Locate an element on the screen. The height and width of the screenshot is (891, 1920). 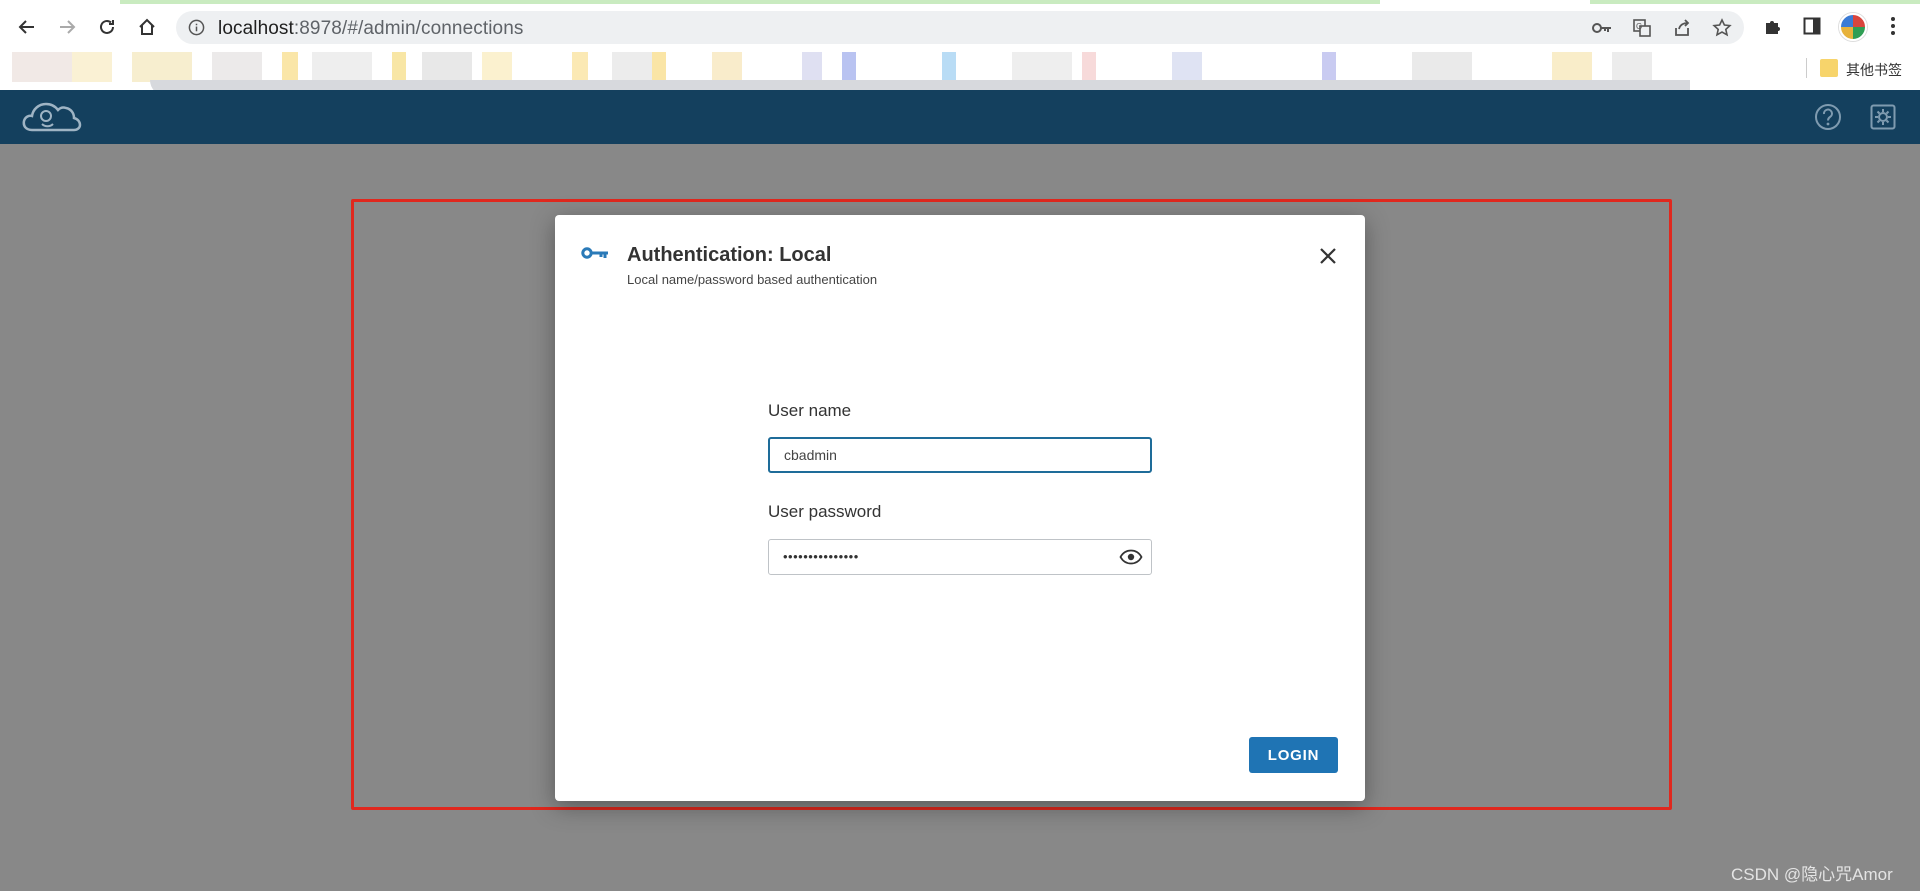
app-header is located at coordinates (960, 117).